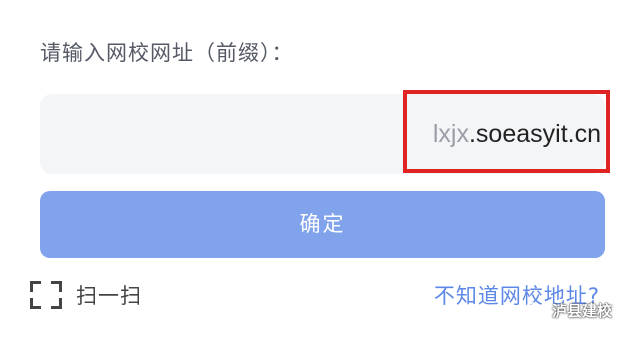 This screenshot has width=640, height=337. Describe the element at coordinates (109, 296) in the screenshot. I see `scan-label: 扫一扫` at that location.